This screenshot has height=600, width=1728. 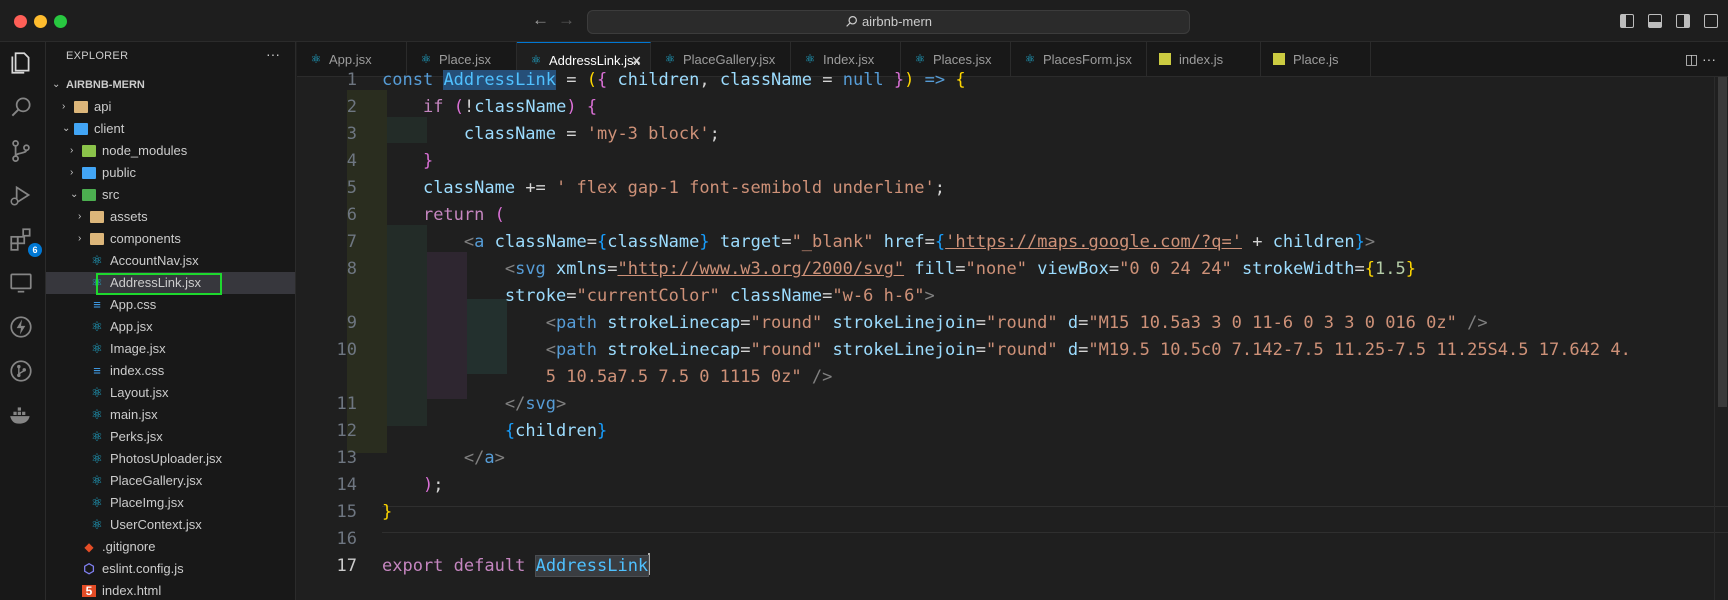 I want to click on tree-item-label: public, so click(x=119, y=172).